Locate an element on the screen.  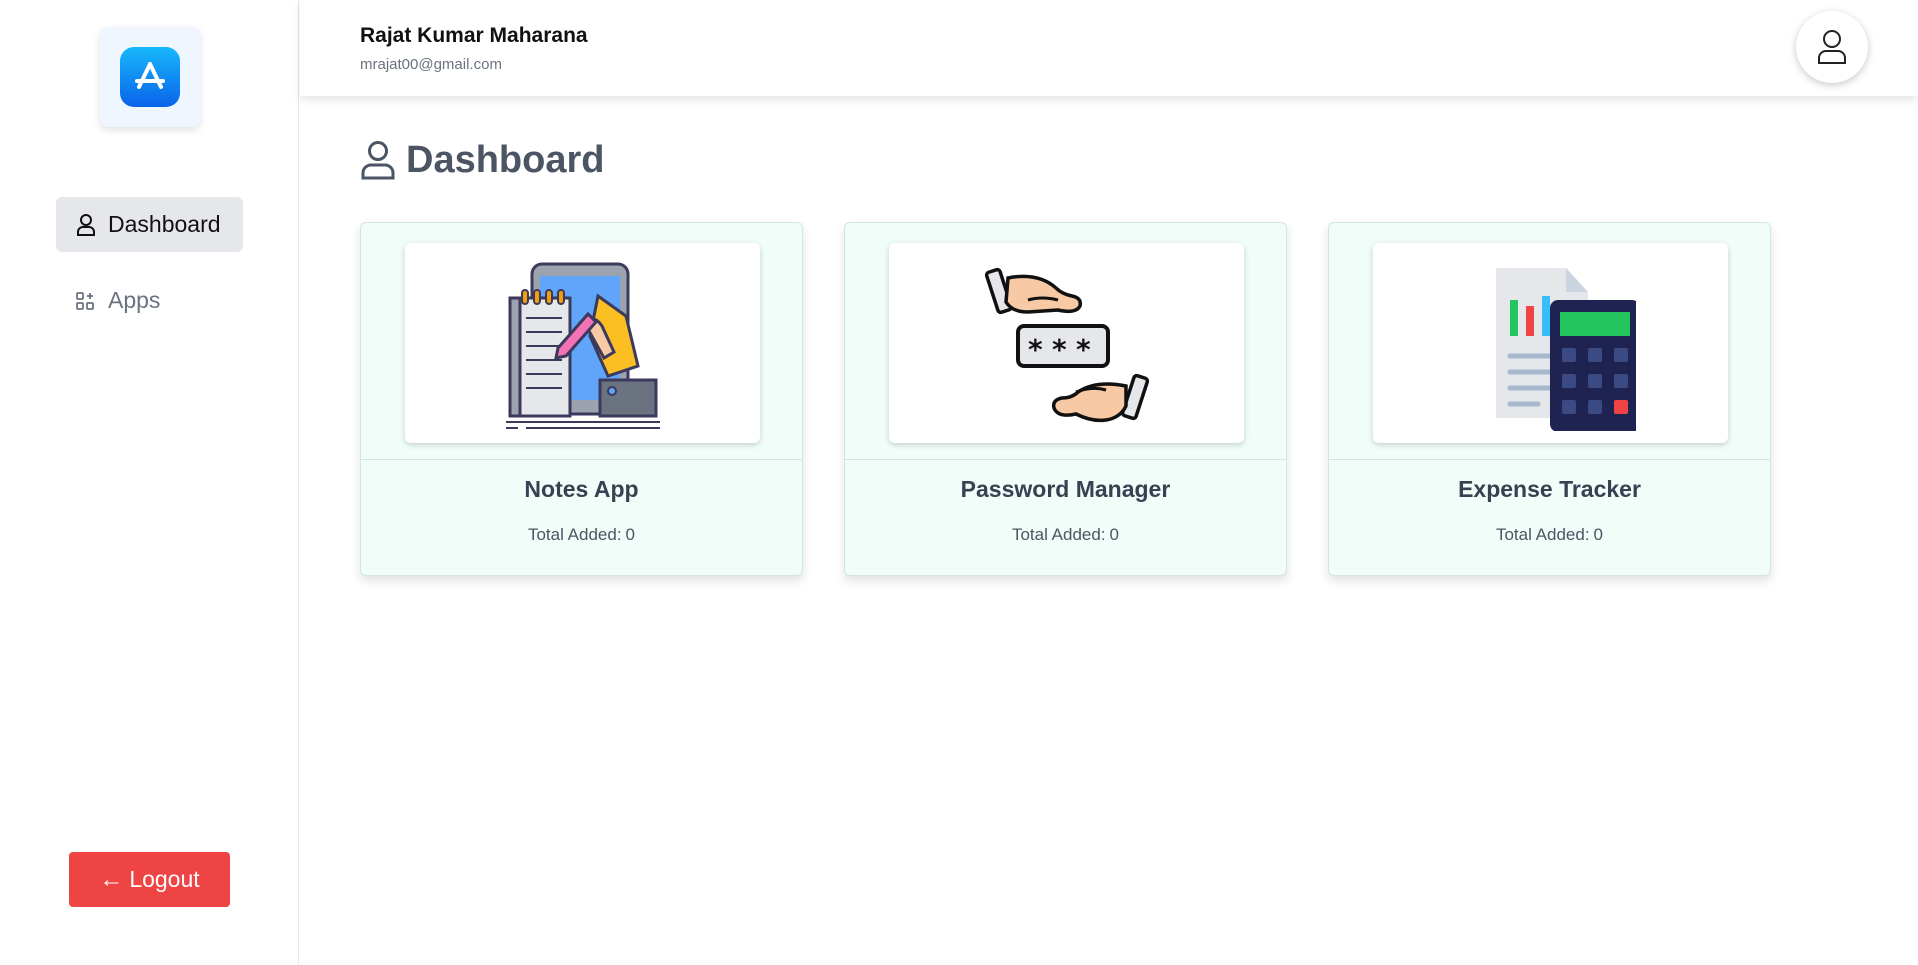
app-store-icon is located at coordinates (150, 77).